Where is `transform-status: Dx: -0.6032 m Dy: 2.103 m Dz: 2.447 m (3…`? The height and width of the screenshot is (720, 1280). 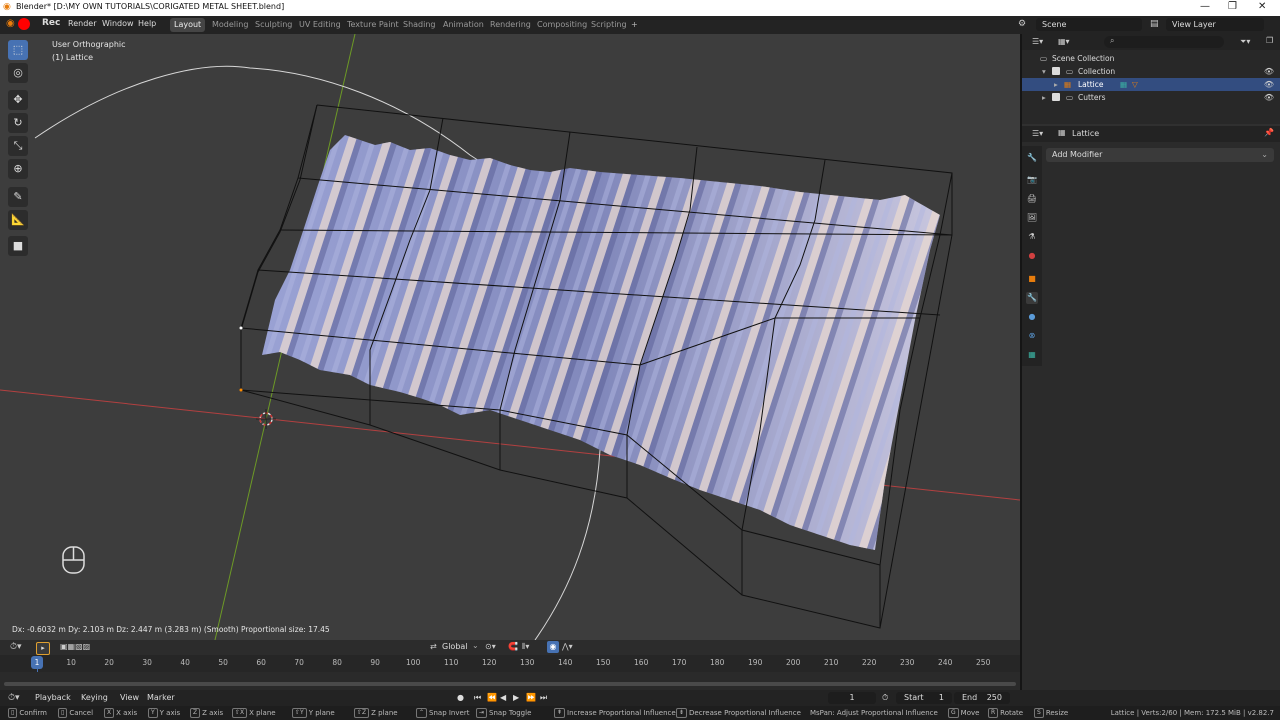
transform-status: Dx: -0.6032 m Dy: 2.103 m Dz: 2.447 m (3… is located at coordinates (171, 629).